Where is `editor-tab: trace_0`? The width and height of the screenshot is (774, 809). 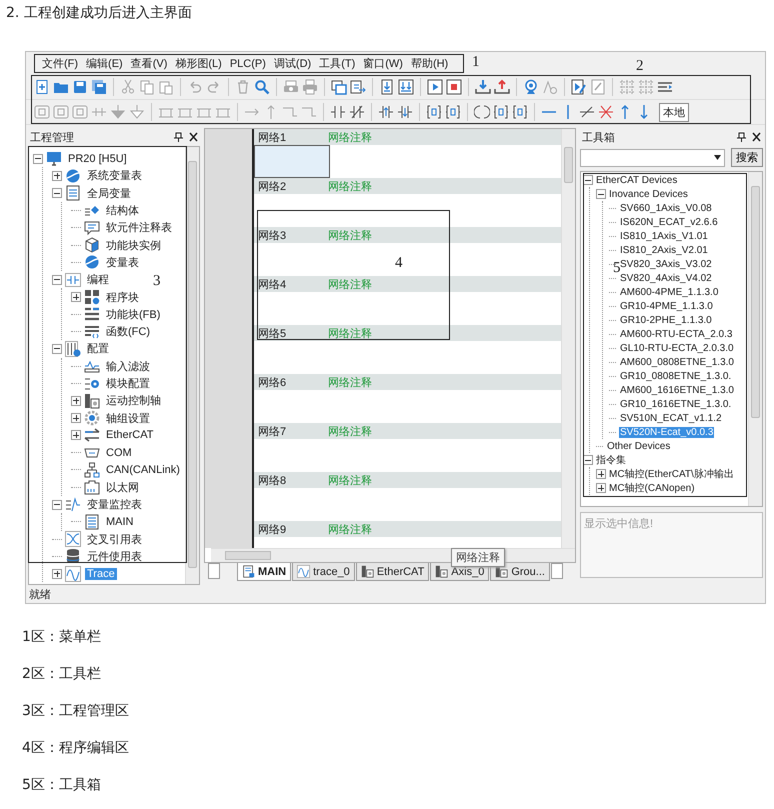 editor-tab: trace_0 is located at coordinates (323, 572).